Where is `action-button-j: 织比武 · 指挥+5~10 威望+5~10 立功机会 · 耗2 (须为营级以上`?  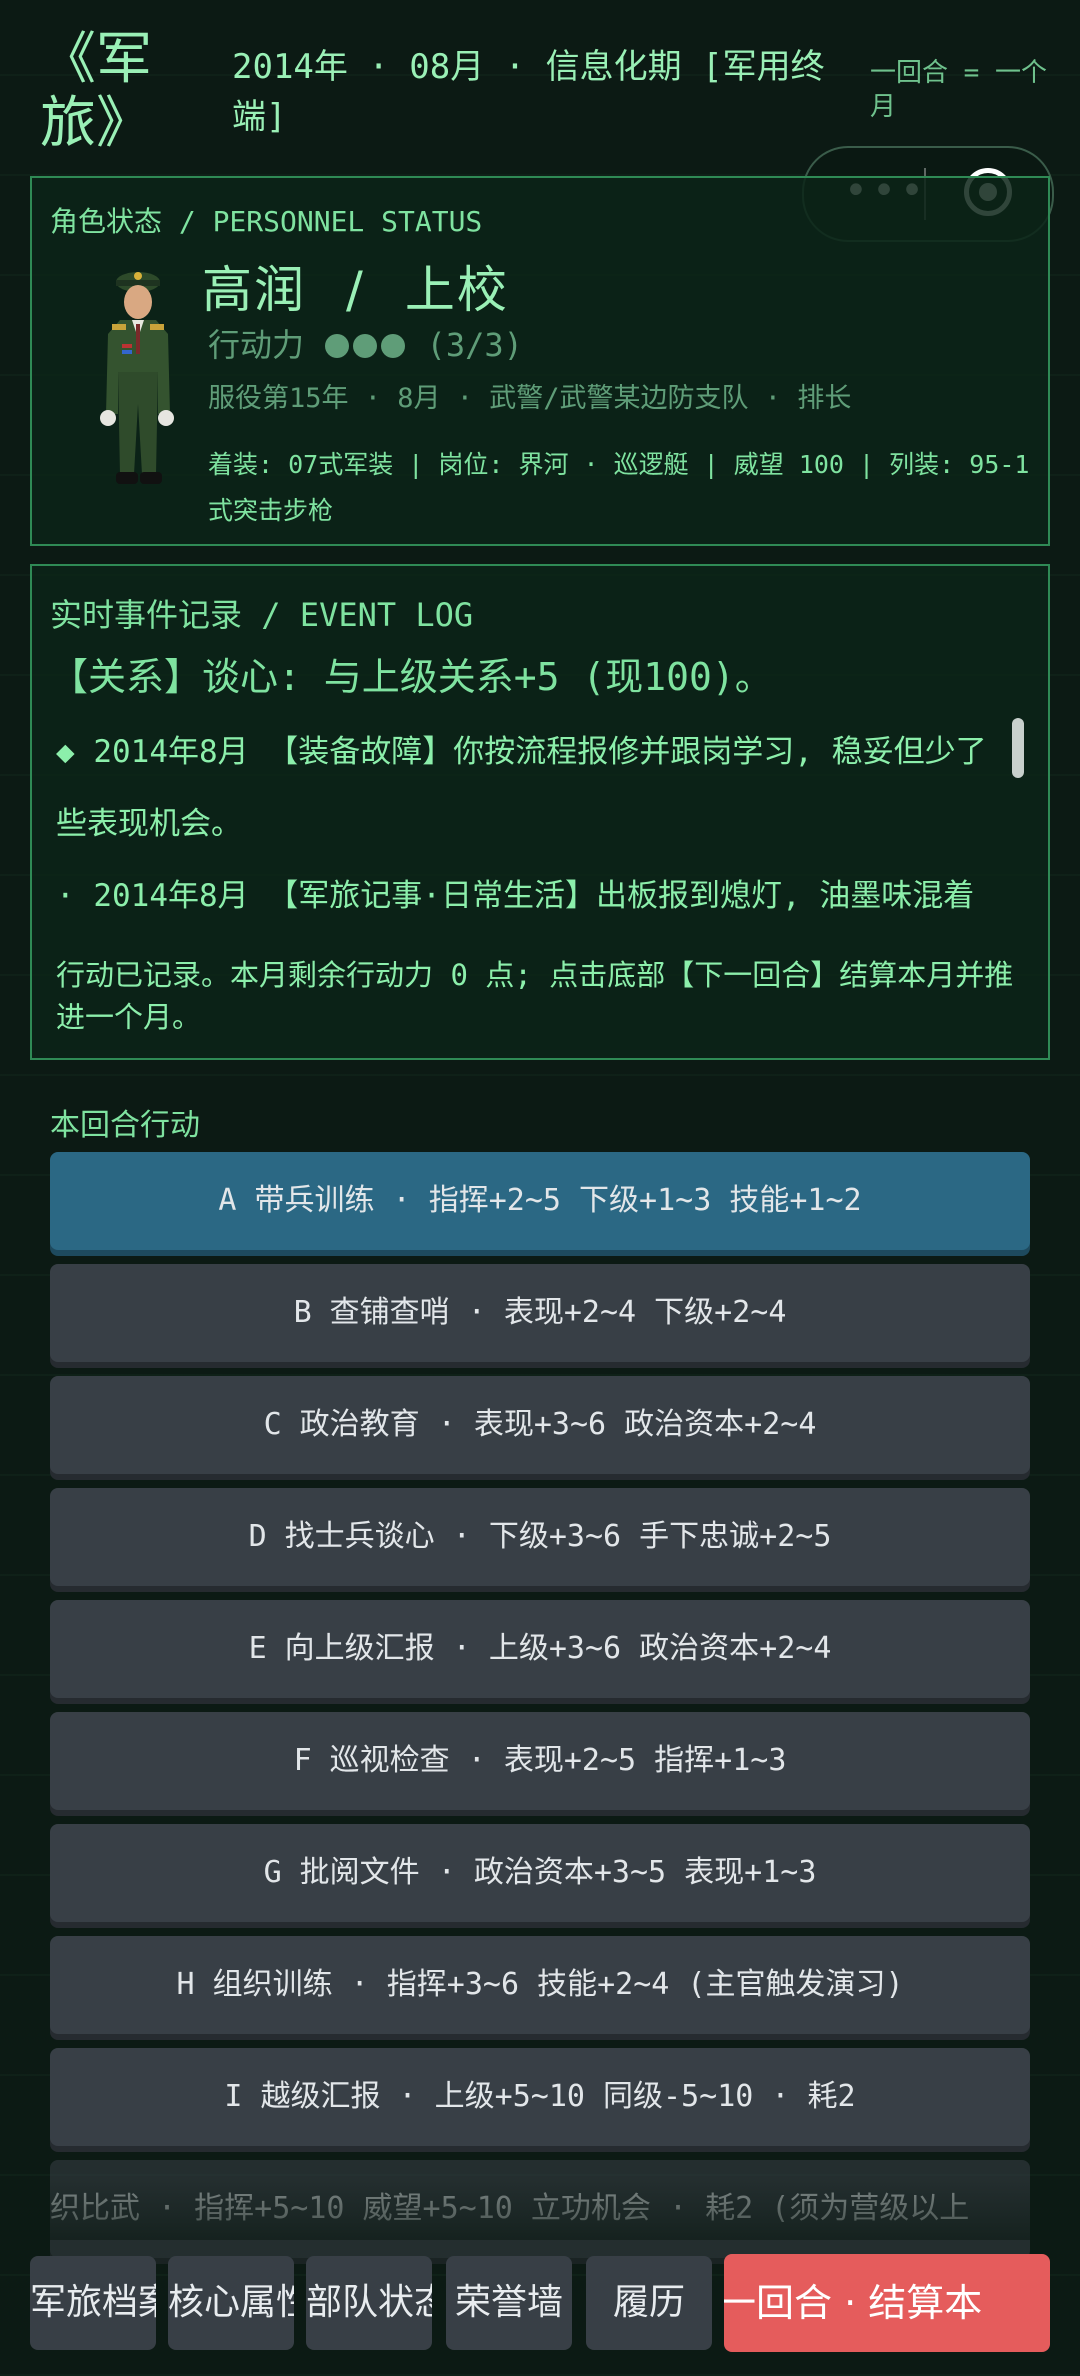
action-button-j: 织比武 · 指挥+5~10 威望+5~10 立功机会 · 耗2 (须为营级以上 is located at coordinates (540, 2209).